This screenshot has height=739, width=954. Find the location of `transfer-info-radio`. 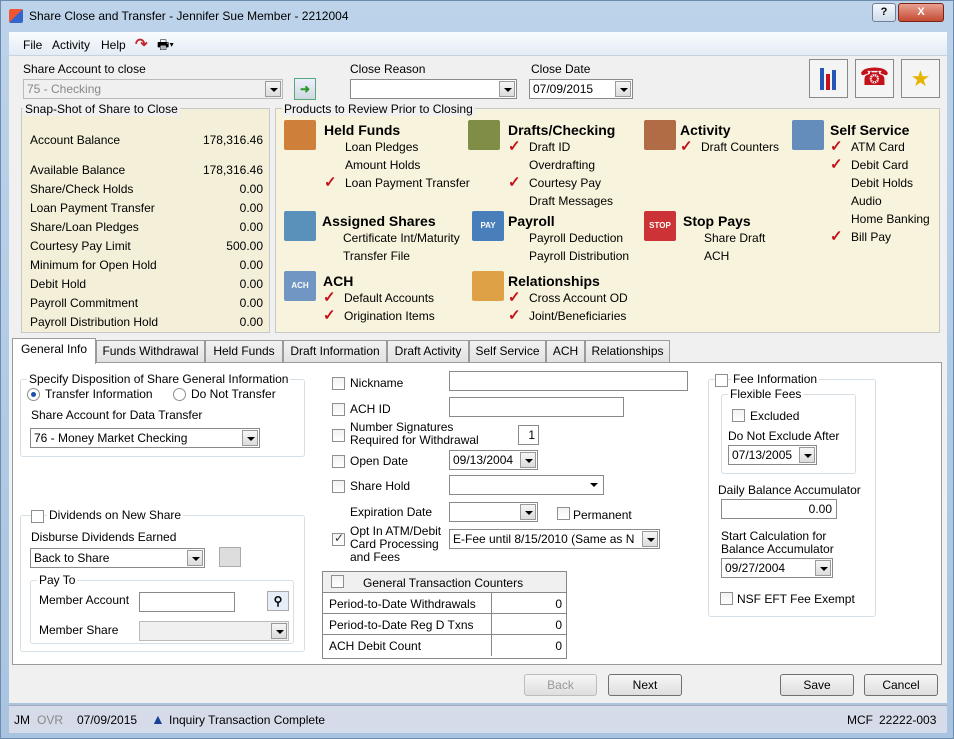

transfer-info-radio is located at coordinates (33, 394).